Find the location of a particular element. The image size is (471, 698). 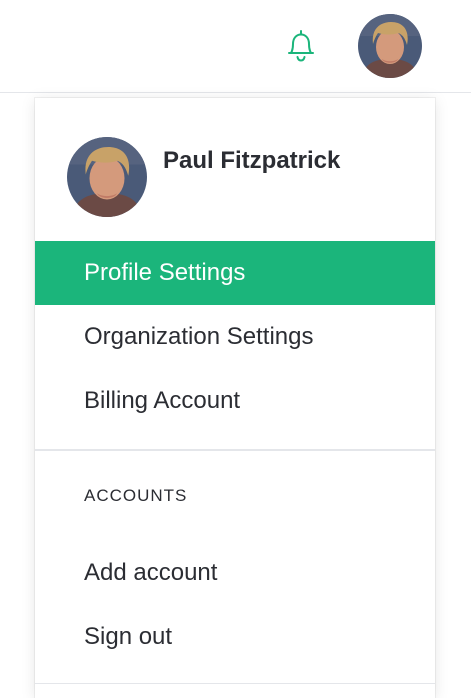

user-avatar is located at coordinates (107, 177).